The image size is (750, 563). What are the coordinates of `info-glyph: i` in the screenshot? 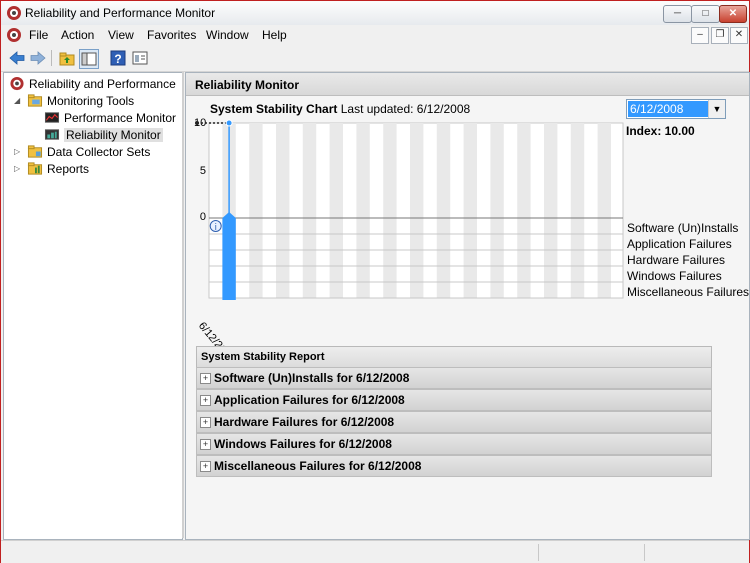 It's located at (215, 228).